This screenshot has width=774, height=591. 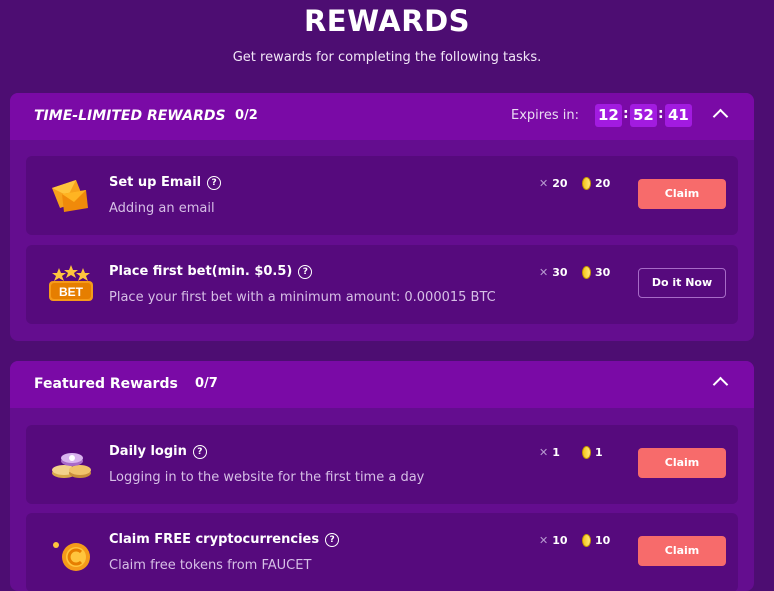 I want to click on timer-hours: 12, so click(x=608, y=115).